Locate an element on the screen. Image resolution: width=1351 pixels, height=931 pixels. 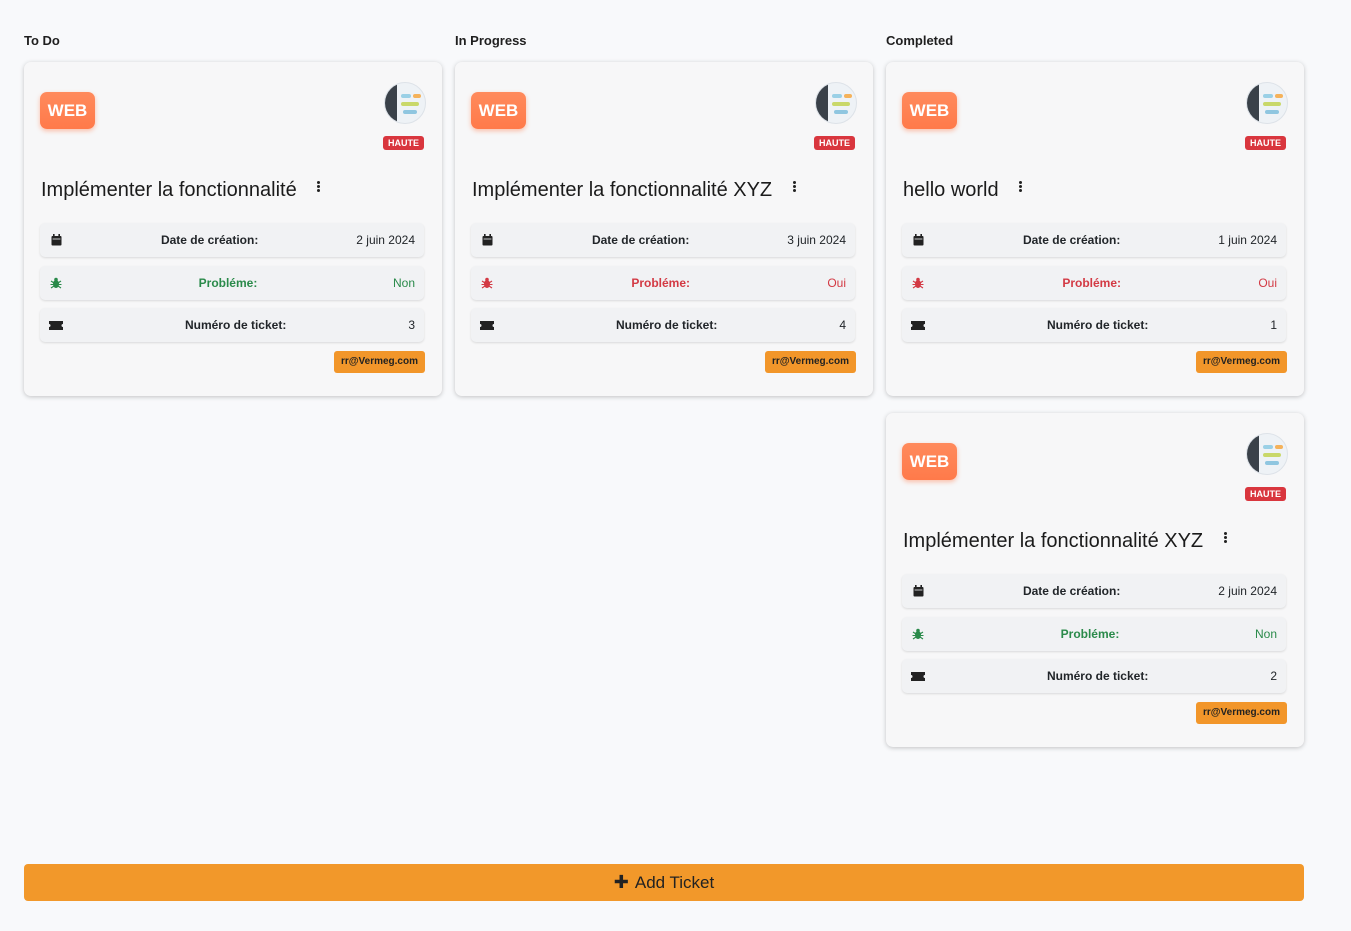
column-title: Completed is located at coordinates (920, 40).